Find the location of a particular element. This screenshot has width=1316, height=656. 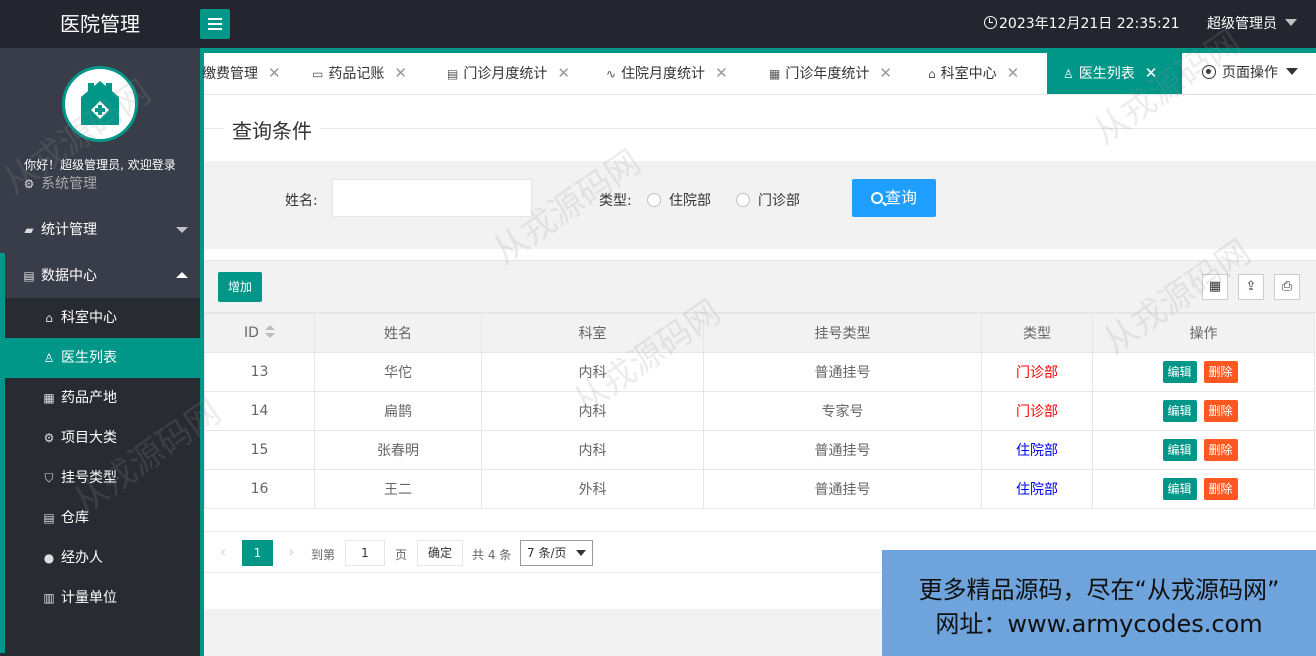

ad-line-1: 更多精品源码，尽在“从戎源码网” is located at coordinates (1099, 590).